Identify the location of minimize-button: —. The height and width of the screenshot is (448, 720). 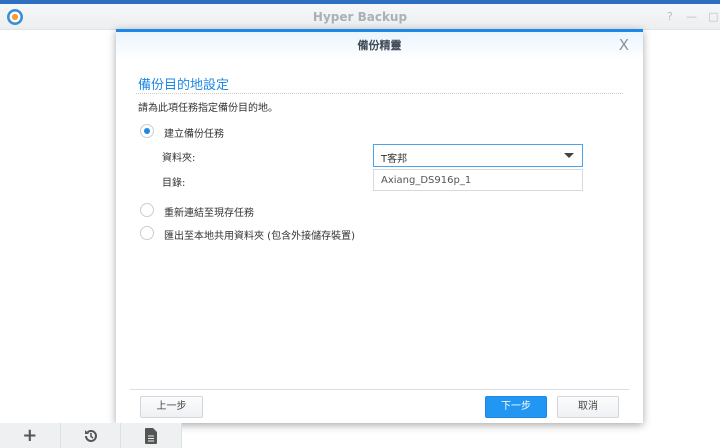
(691, 16).